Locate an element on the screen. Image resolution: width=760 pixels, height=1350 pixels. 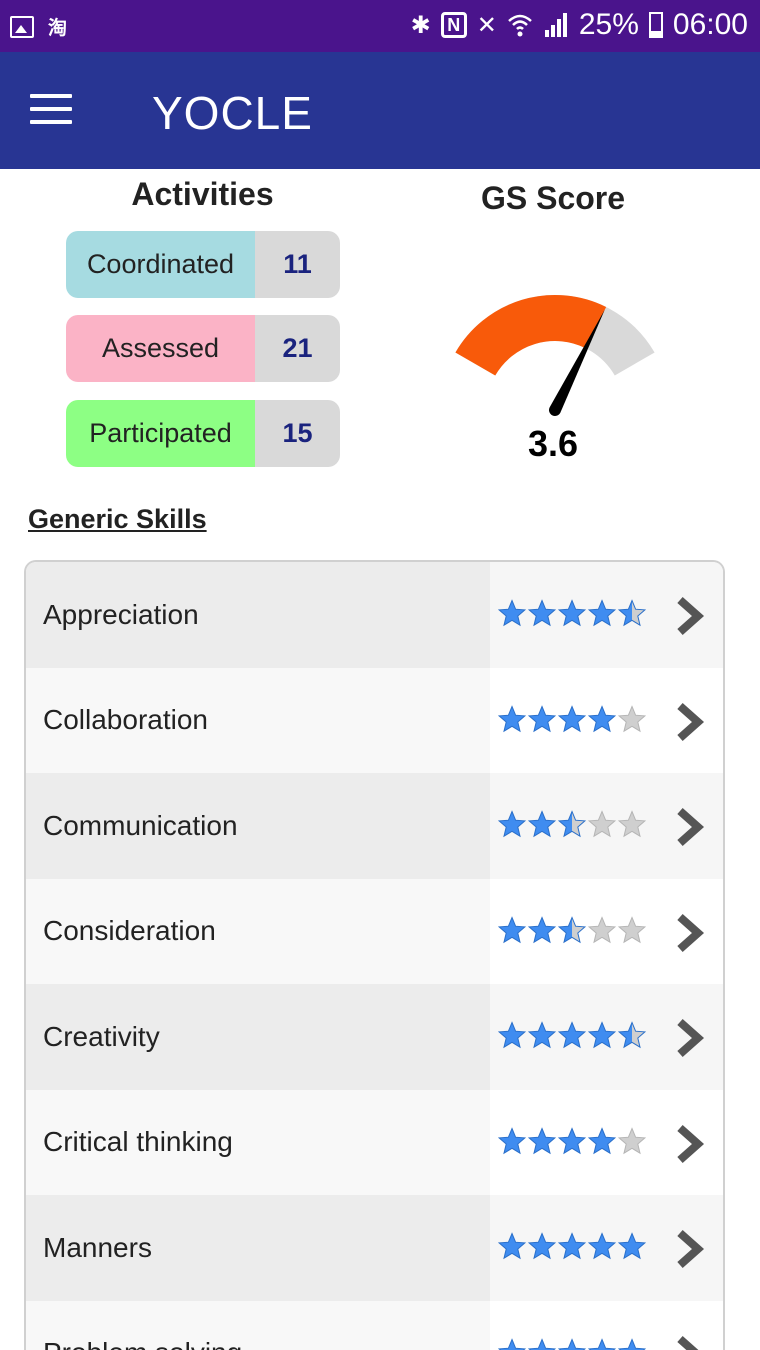
gallery-icon is located at coordinates (22, 26).